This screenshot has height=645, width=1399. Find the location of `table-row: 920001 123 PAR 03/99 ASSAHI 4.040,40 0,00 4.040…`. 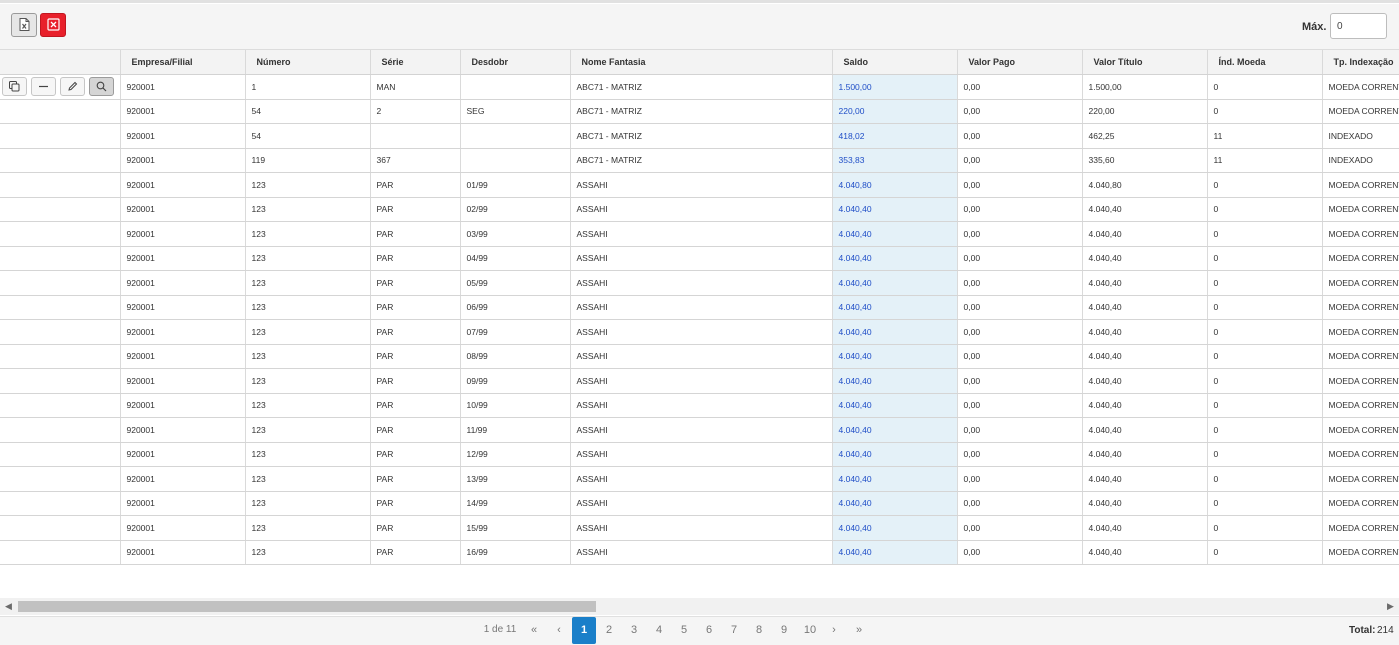

table-row: 920001 123 PAR 03/99 ASSAHI 4.040,40 0,00 4.040… is located at coordinates (699, 234).